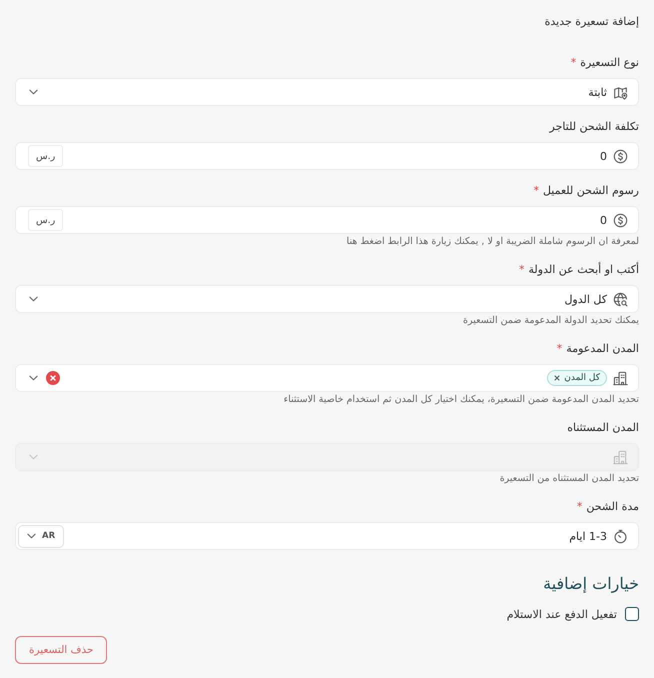 The image size is (654, 678). Describe the element at coordinates (41, 536) in the screenshot. I see `language-select: AR` at that location.